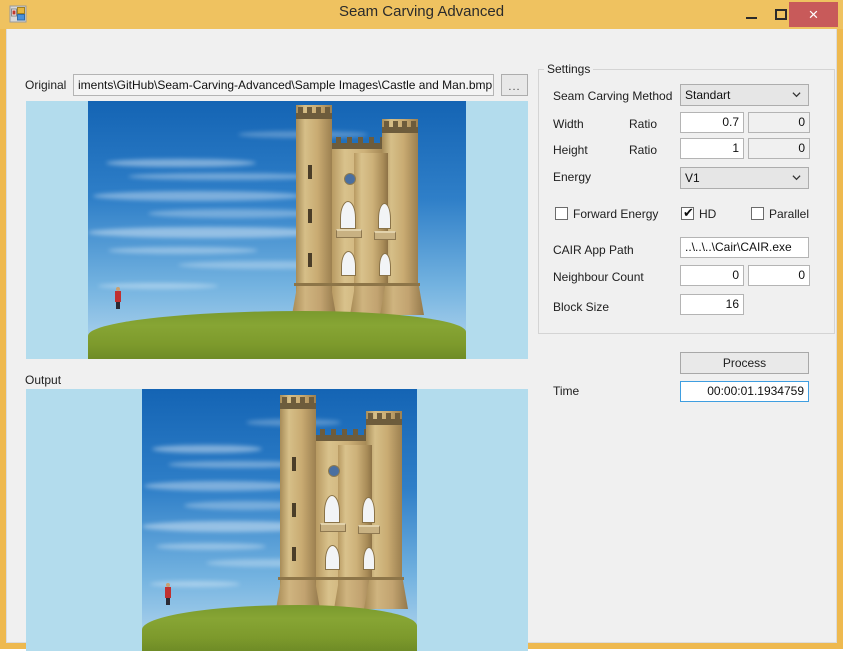 The height and width of the screenshot is (651, 843). Describe the element at coordinates (744, 247) in the screenshot. I see `cair-app-path-input: ..\..\..\Cair\CAIR.exe` at that location.